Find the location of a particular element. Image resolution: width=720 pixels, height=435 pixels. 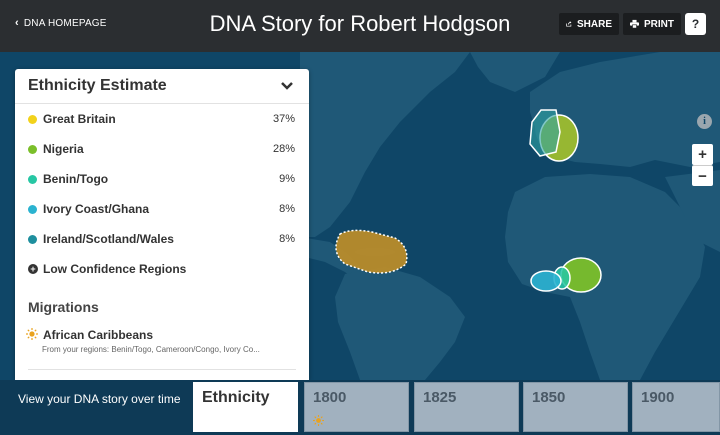

north-america-landmass is located at coordinates (385, 144).